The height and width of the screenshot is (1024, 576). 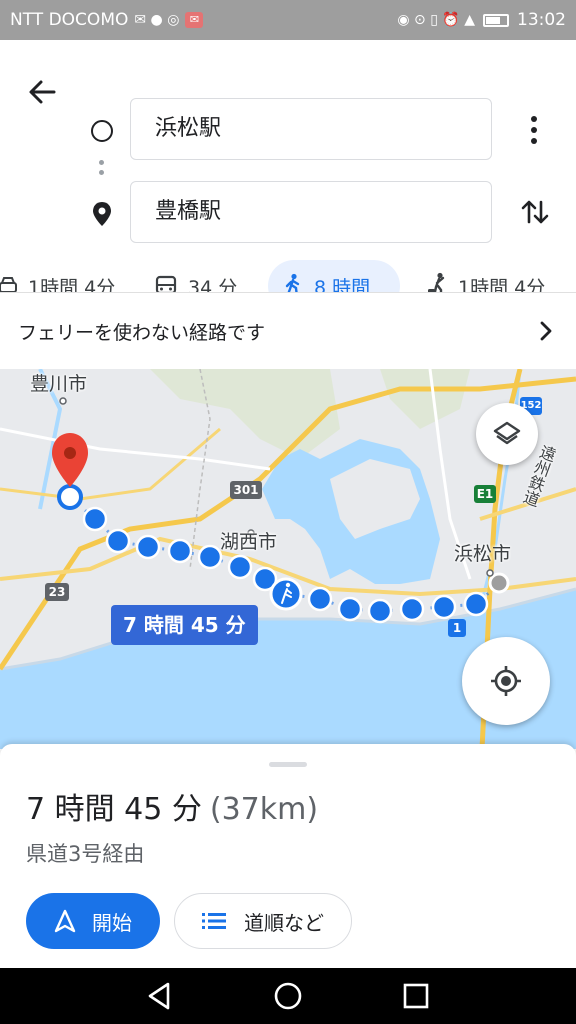 I want to click on route-shield-1: 1, so click(x=457, y=628).